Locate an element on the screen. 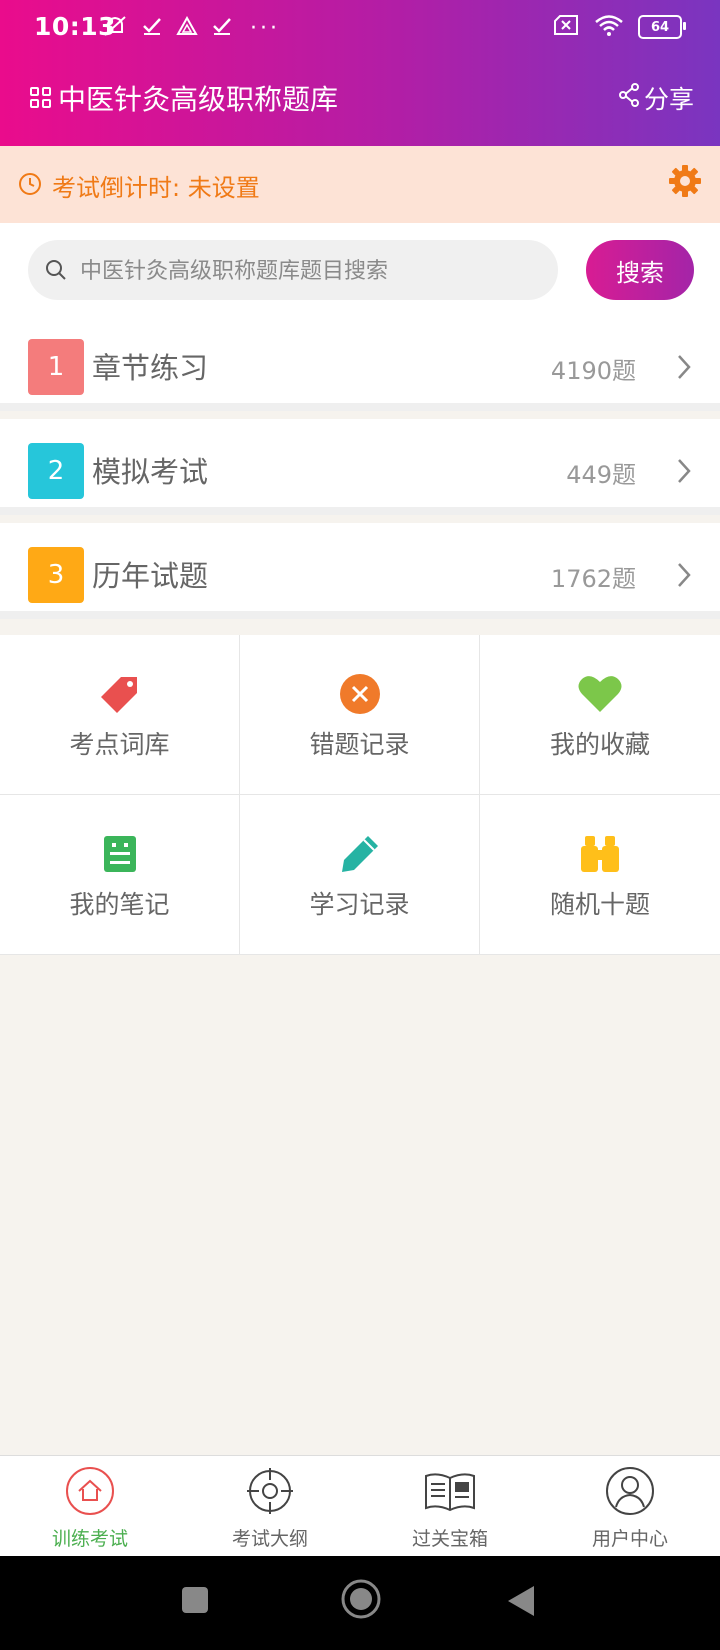 The height and width of the screenshot is (1650, 720). item-count: 1762题 is located at coordinates (593, 579).